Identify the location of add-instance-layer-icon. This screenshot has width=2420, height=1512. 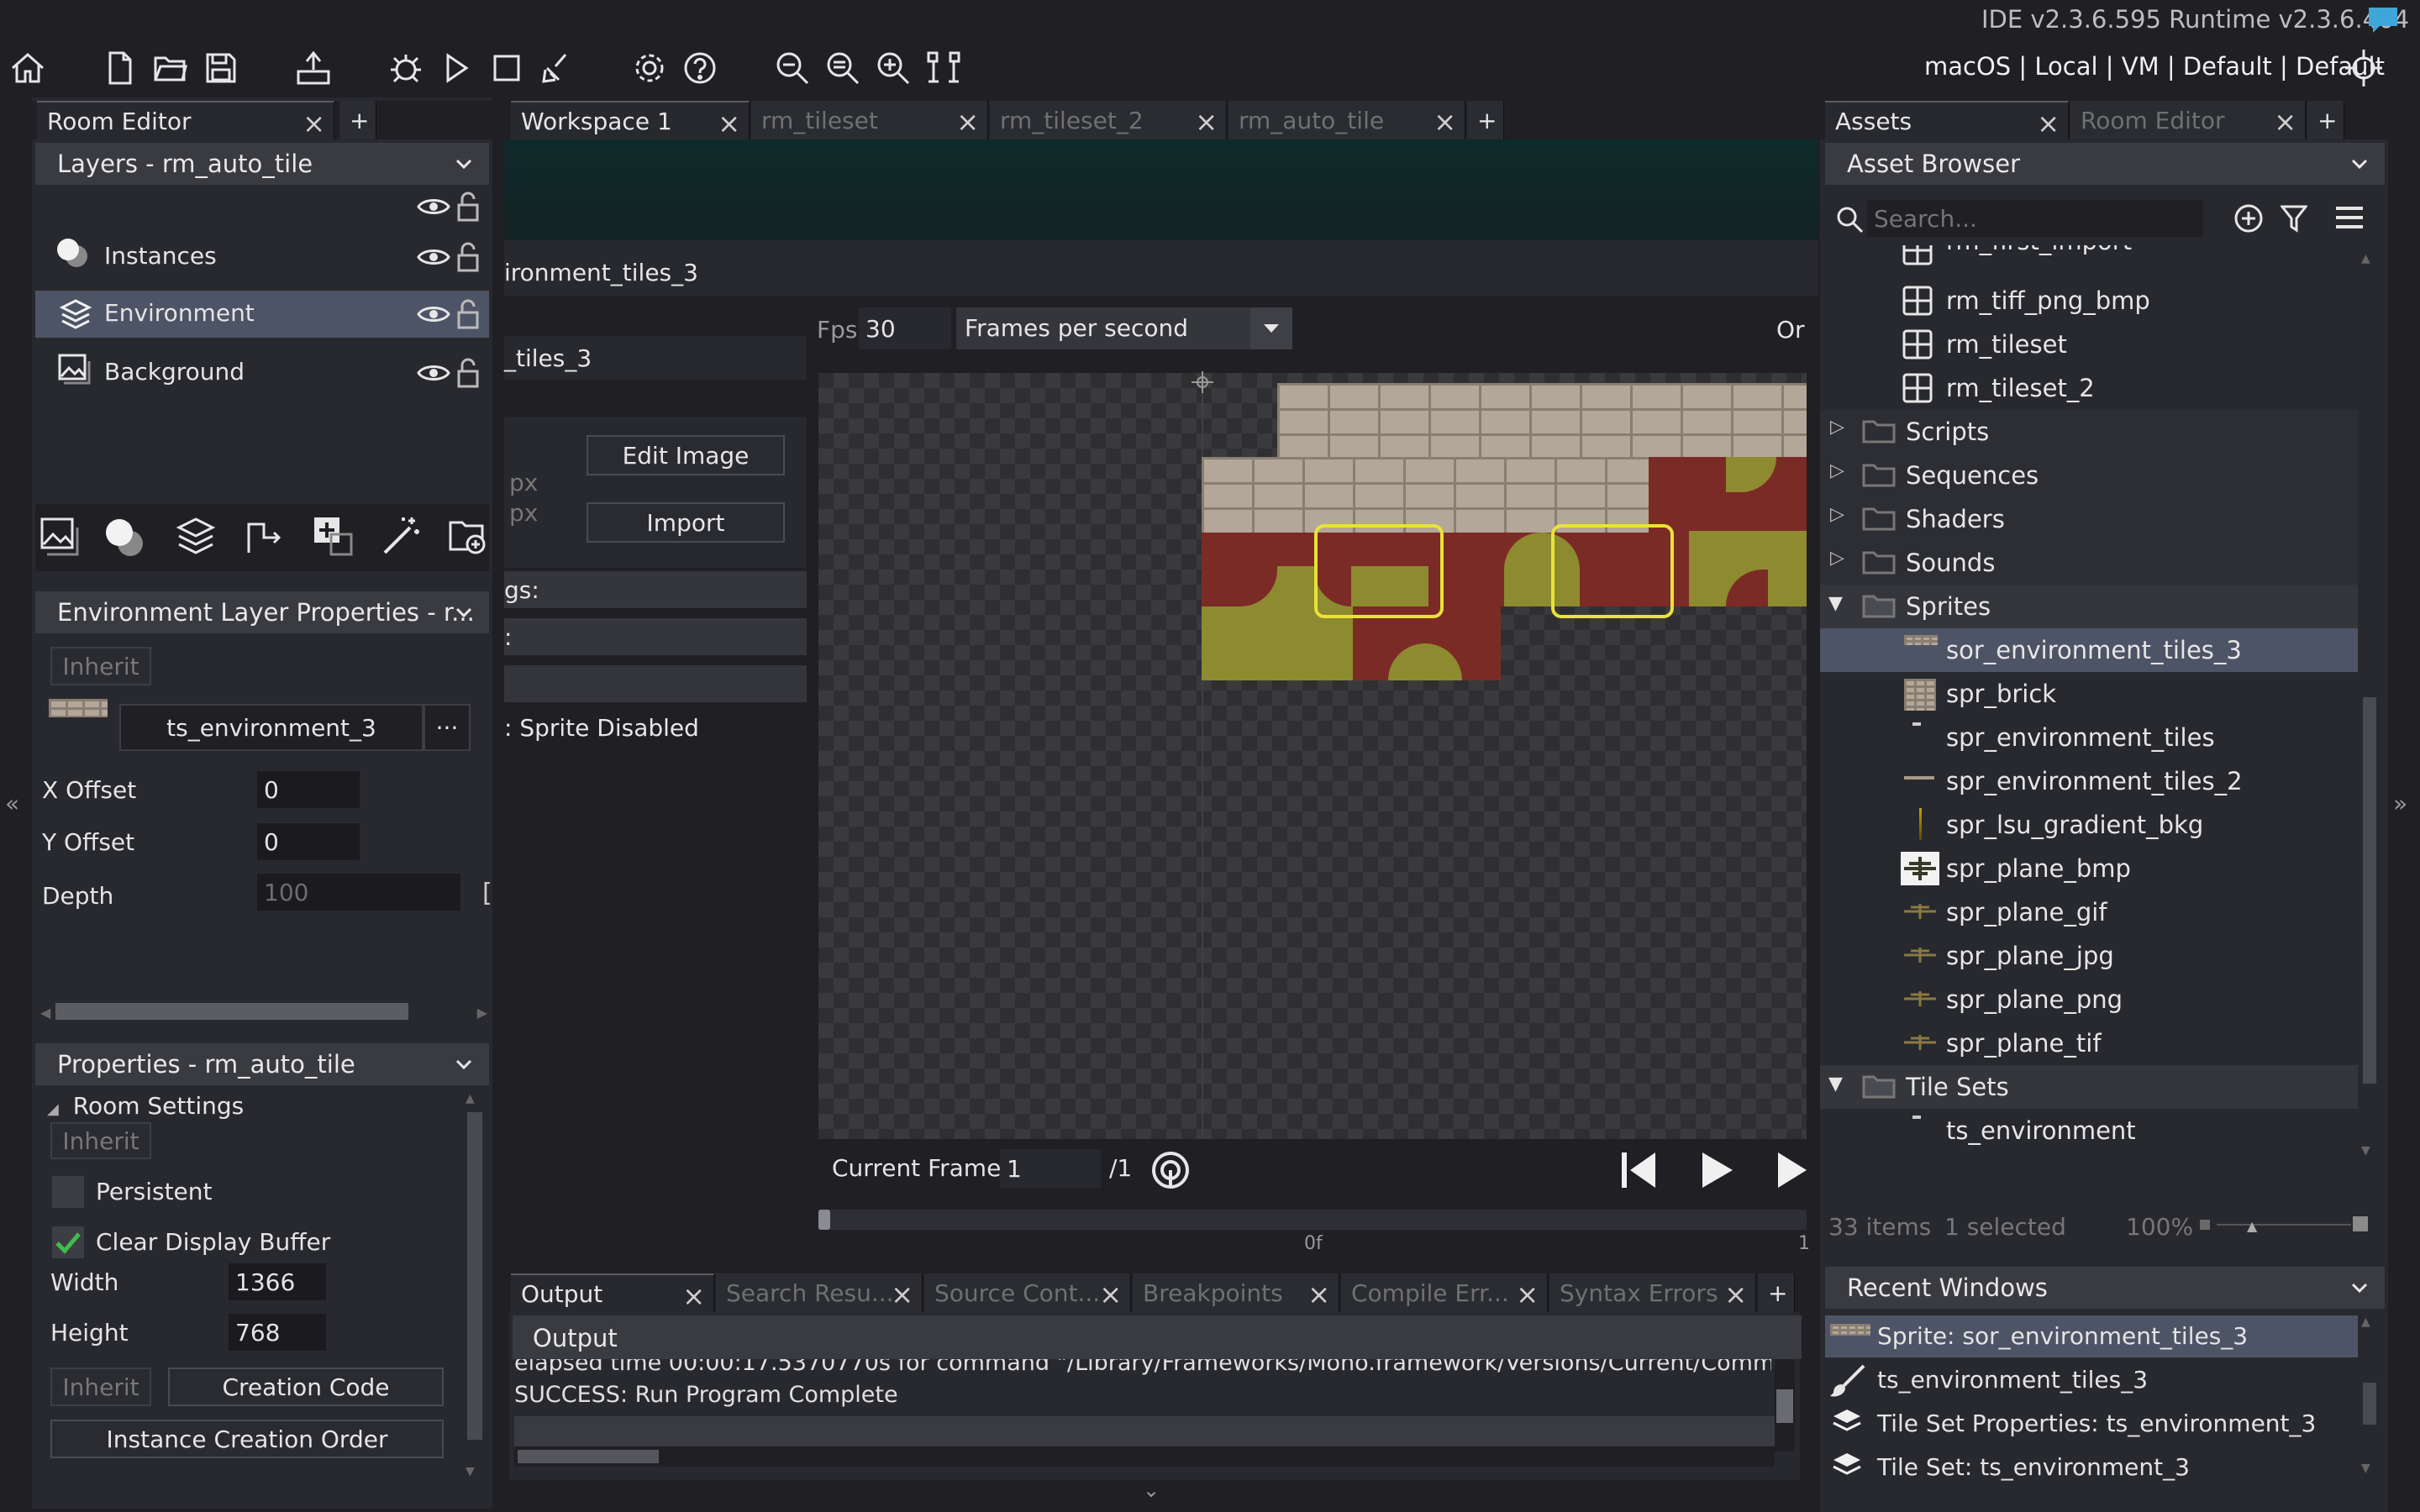
(125, 538).